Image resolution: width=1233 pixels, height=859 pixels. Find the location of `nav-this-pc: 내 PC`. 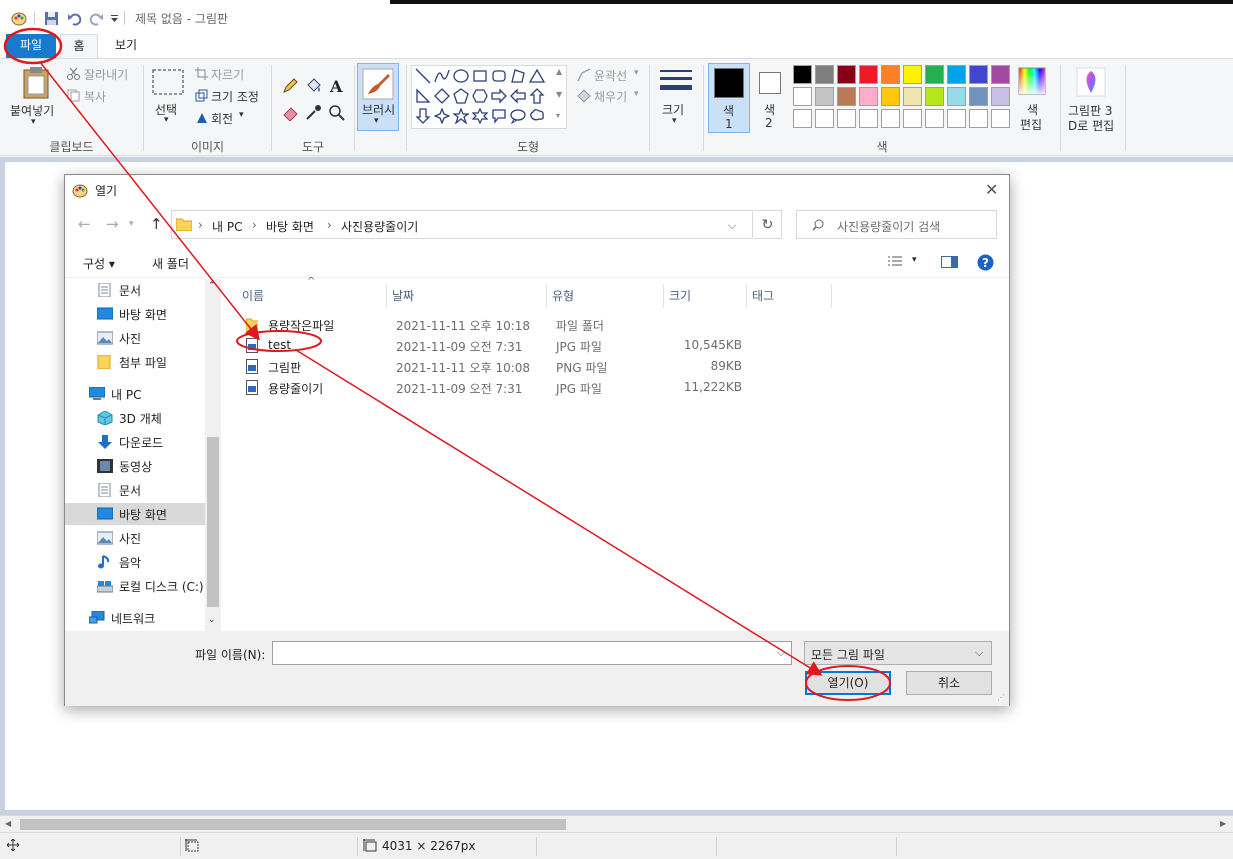

nav-this-pc: 내 PC is located at coordinates (115, 394).